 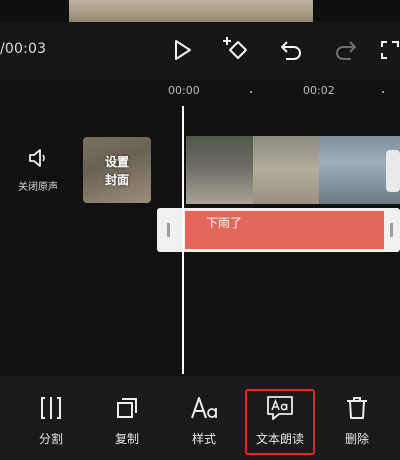 I want to click on text-trim-handle-right, so click(x=391, y=230).